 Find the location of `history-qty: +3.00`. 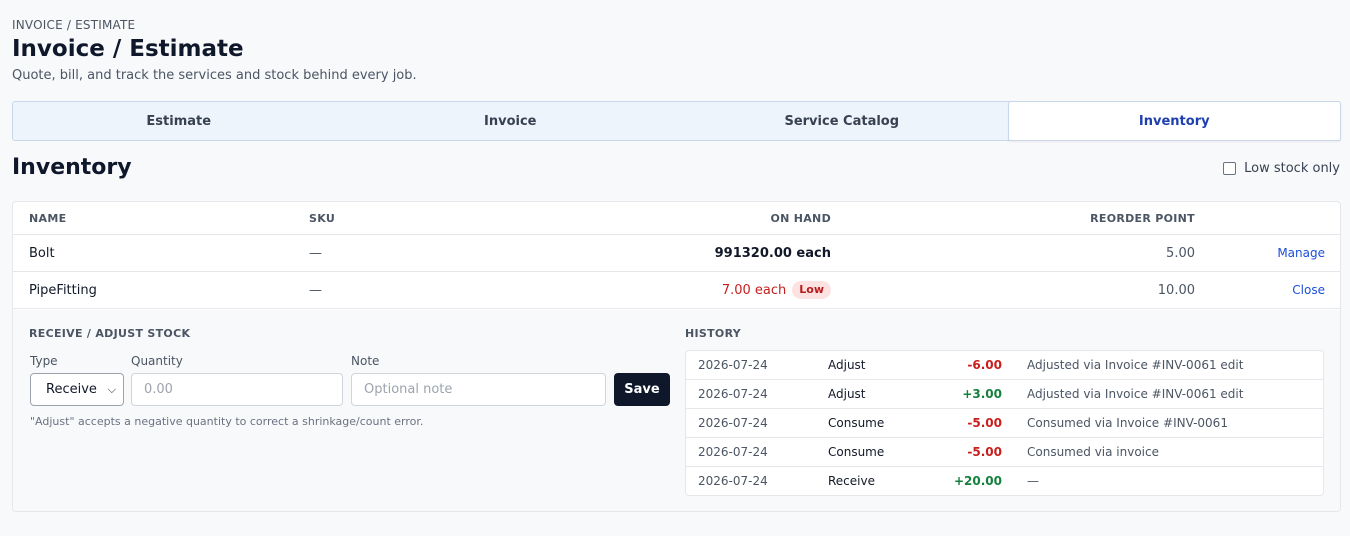

history-qty: +3.00 is located at coordinates (982, 394).